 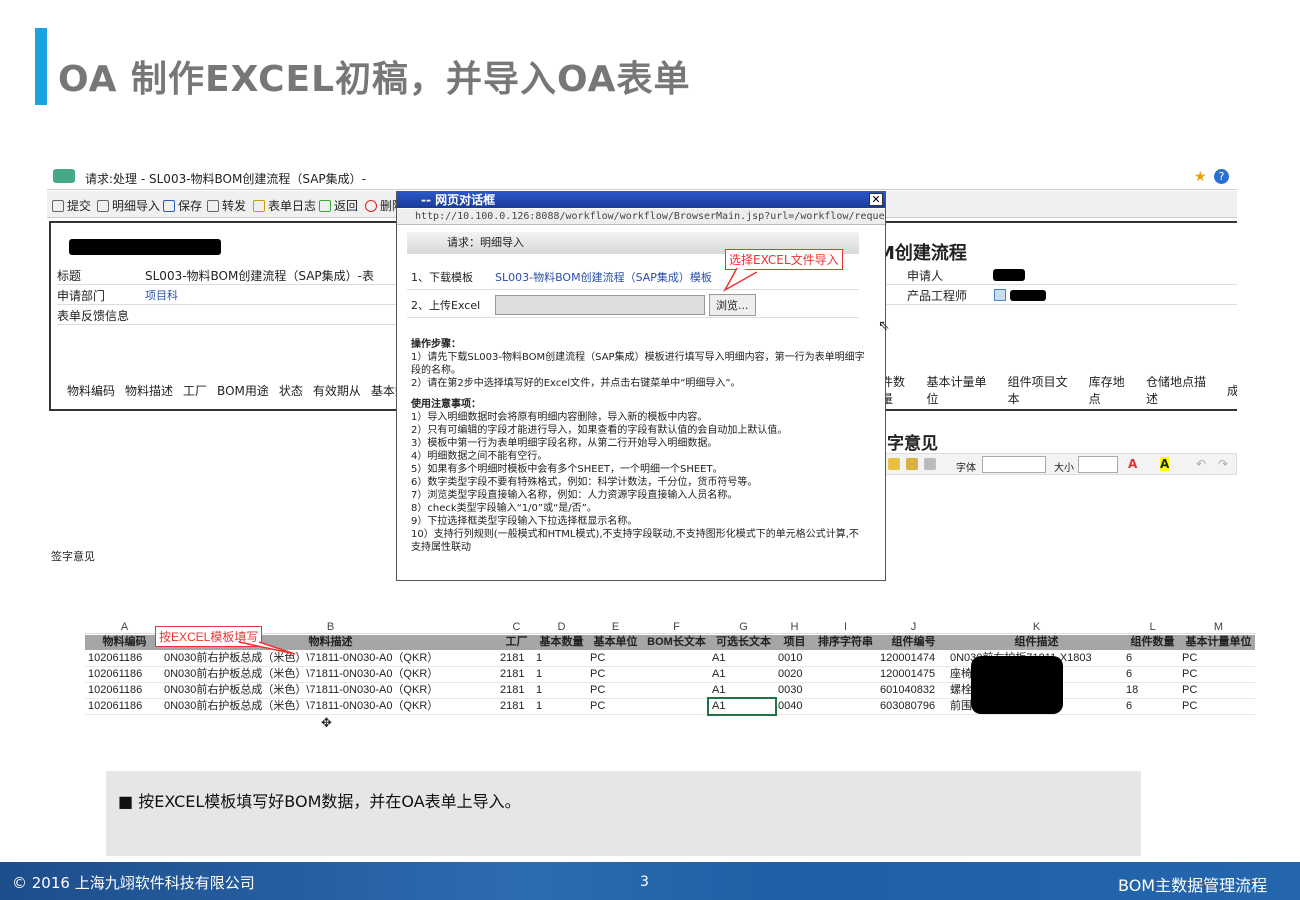 What do you see at coordinates (1221, 176) in the screenshot?
I see `help-icon: ?` at bounding box center [1221, 176].